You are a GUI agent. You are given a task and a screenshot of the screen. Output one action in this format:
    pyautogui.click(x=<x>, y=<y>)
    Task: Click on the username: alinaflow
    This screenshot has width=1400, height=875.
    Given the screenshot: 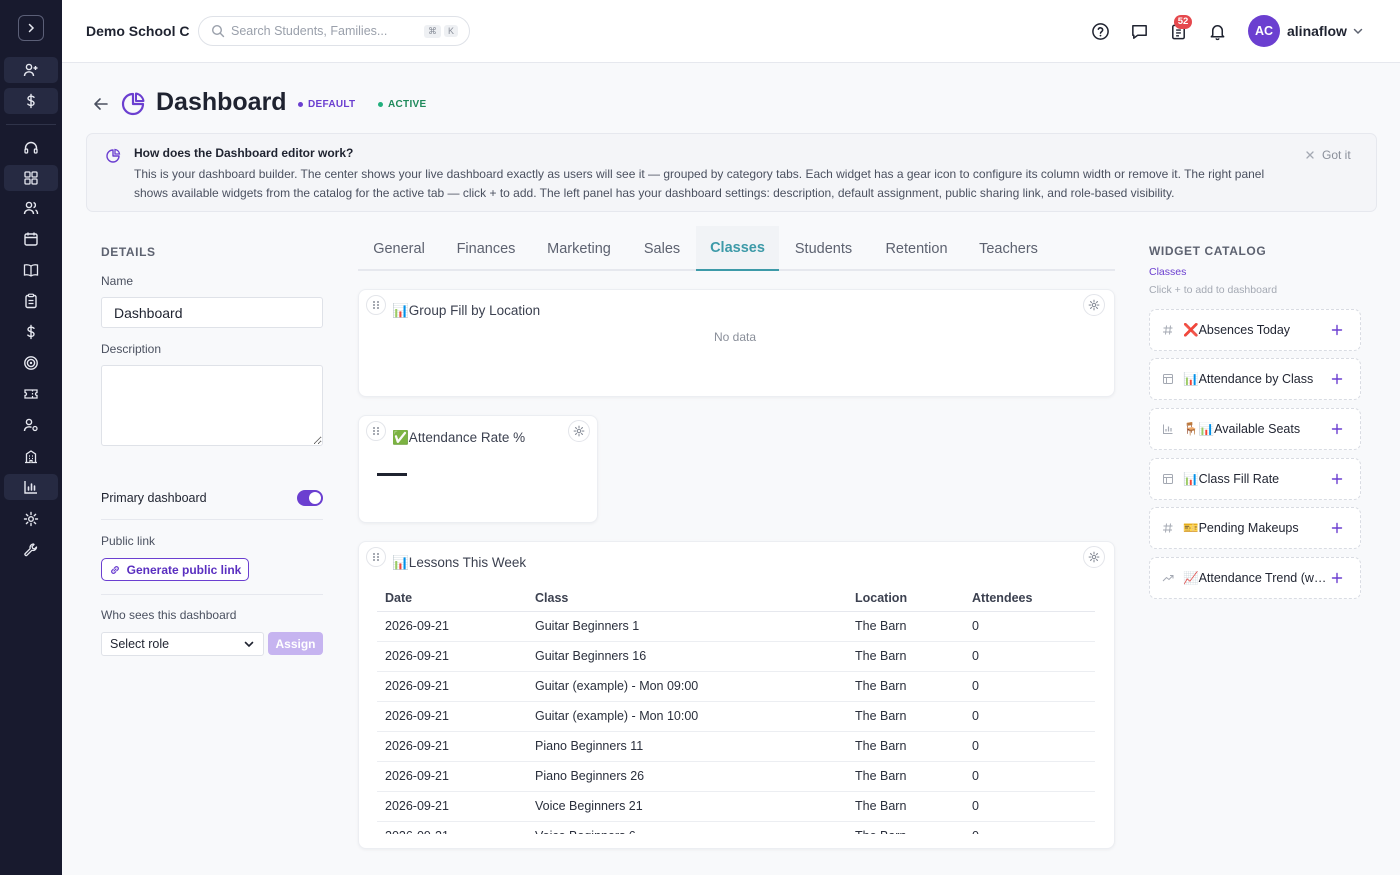 What is the action you would take?
    pyautogui.click(x=1317, y=31)
    